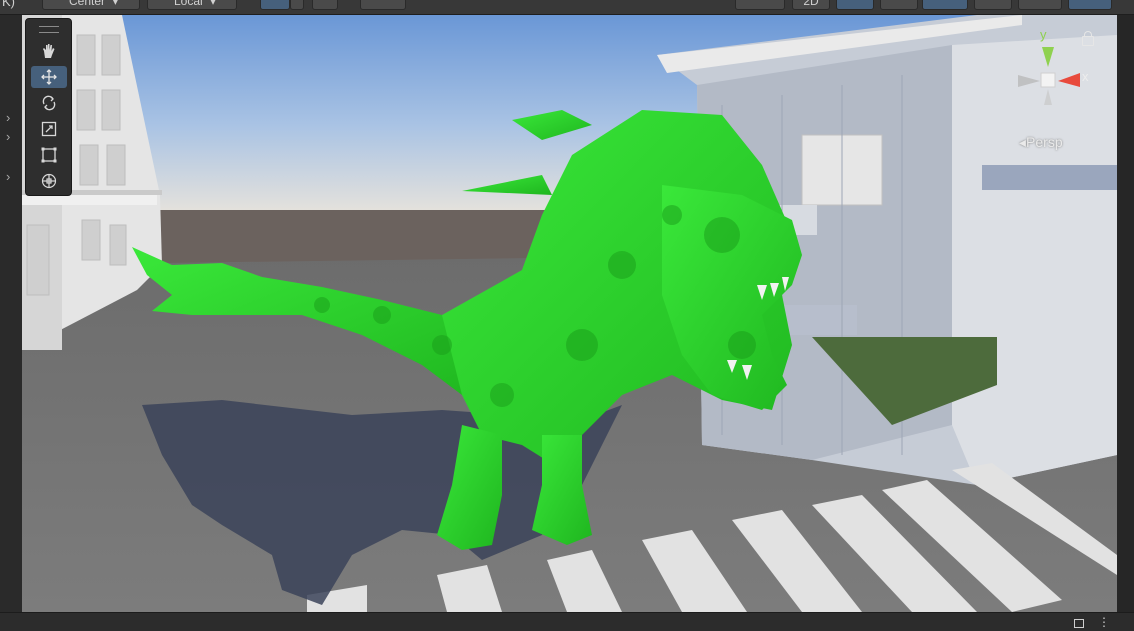 The width and height of the screenshot is (1134, 631). I want to click on tools-overlay, so click(48, 107).